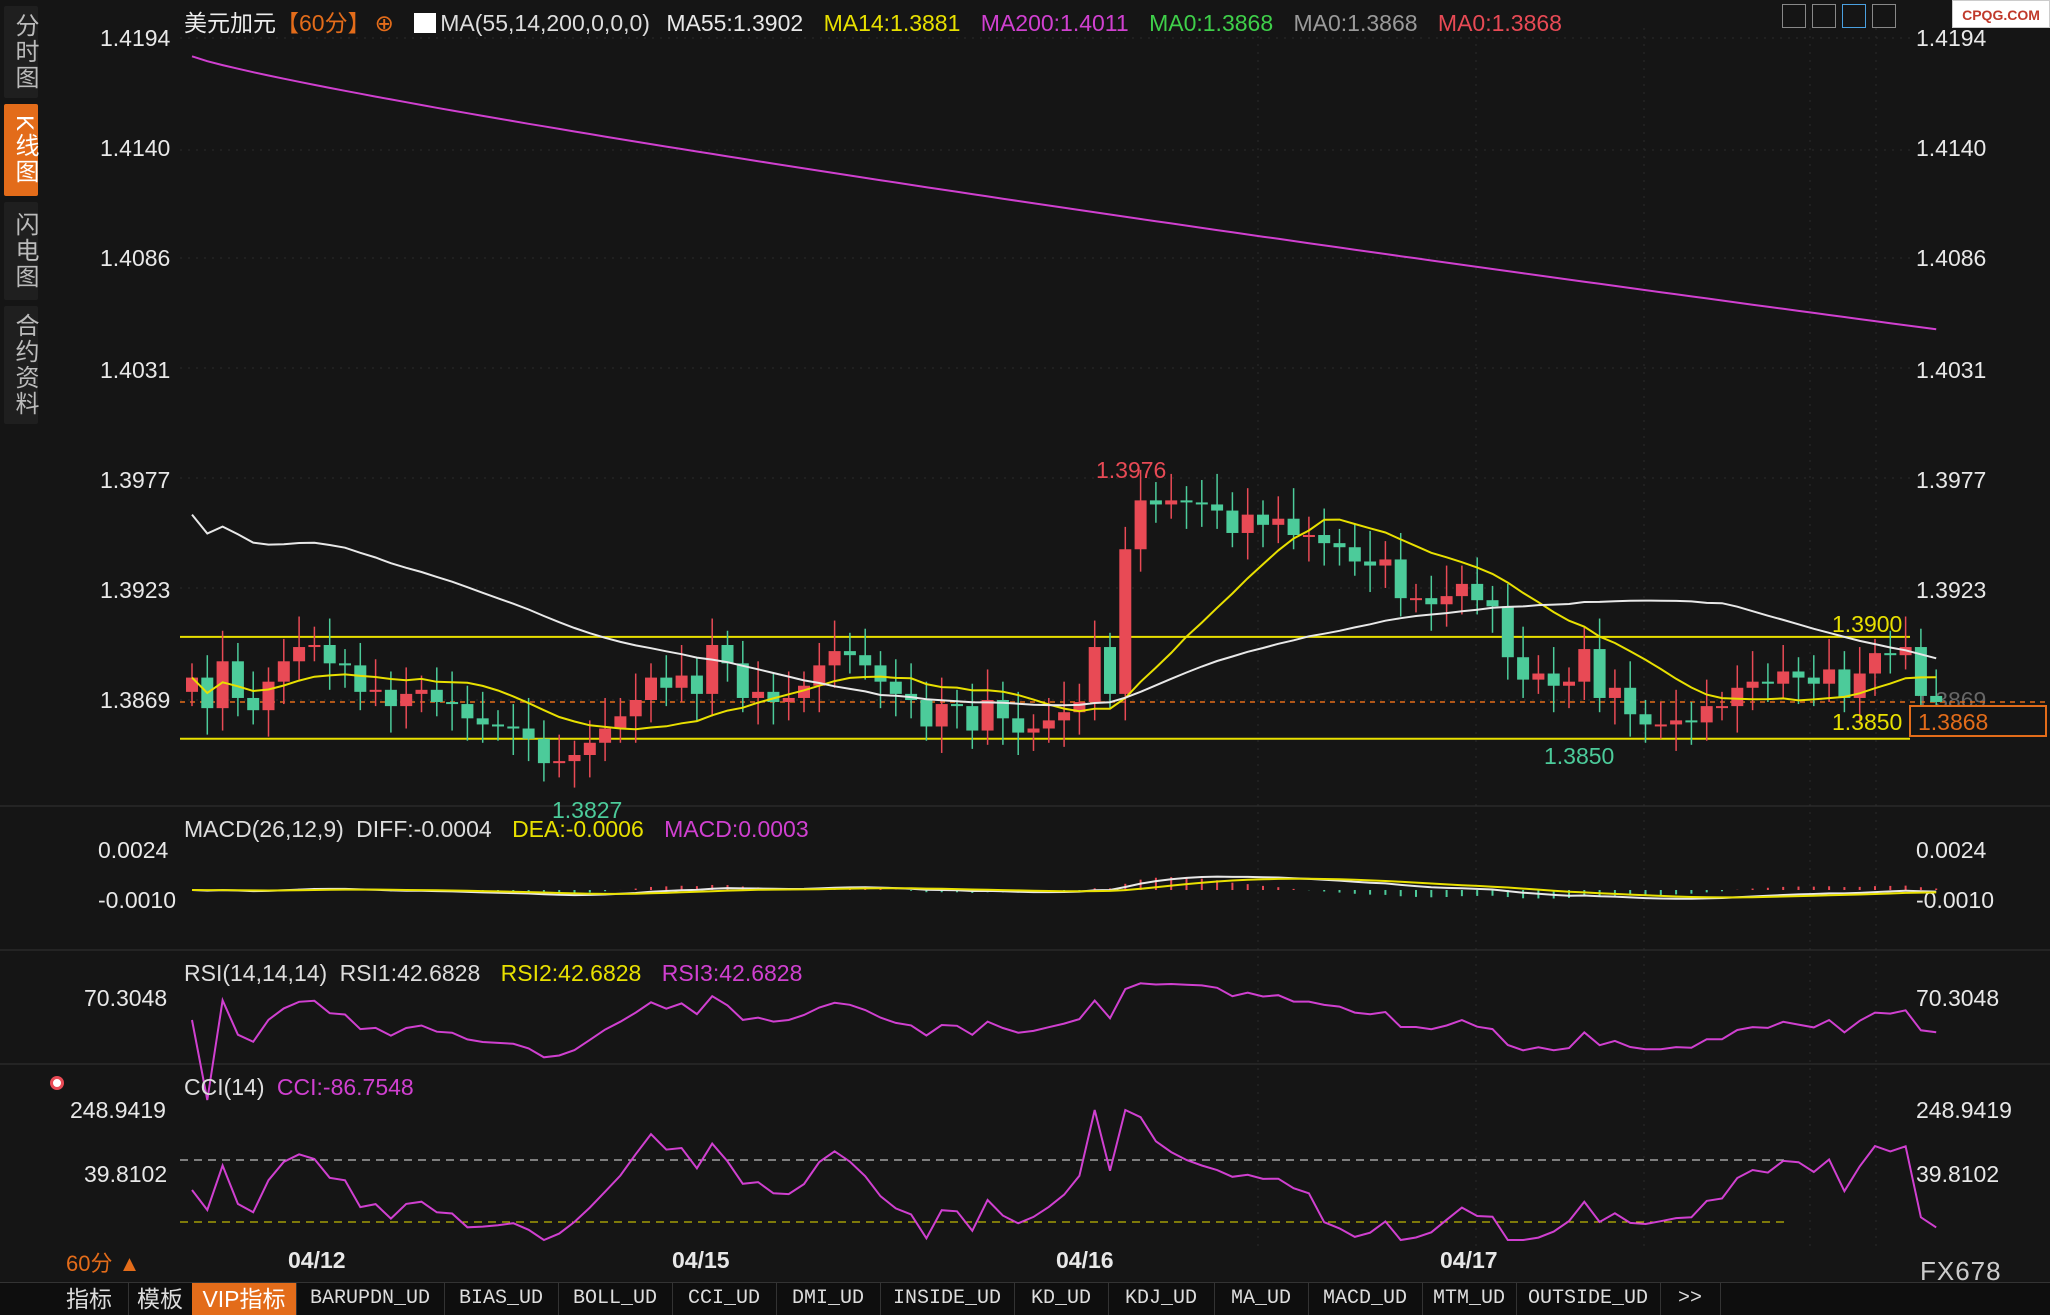 Image resolution: width=2050 pixels, height=1315 pixels. Describe the element at coordinates (2001, 14) in the screenshot. I see `site-logo: CPQG.COM` at that location.